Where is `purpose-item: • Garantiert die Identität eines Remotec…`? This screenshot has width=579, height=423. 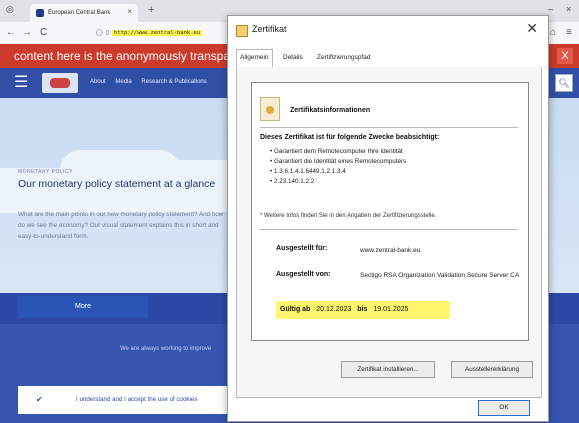 purpose-item: • Garantiert die Identität eines Remotec… is located at coordinates (338, 161).